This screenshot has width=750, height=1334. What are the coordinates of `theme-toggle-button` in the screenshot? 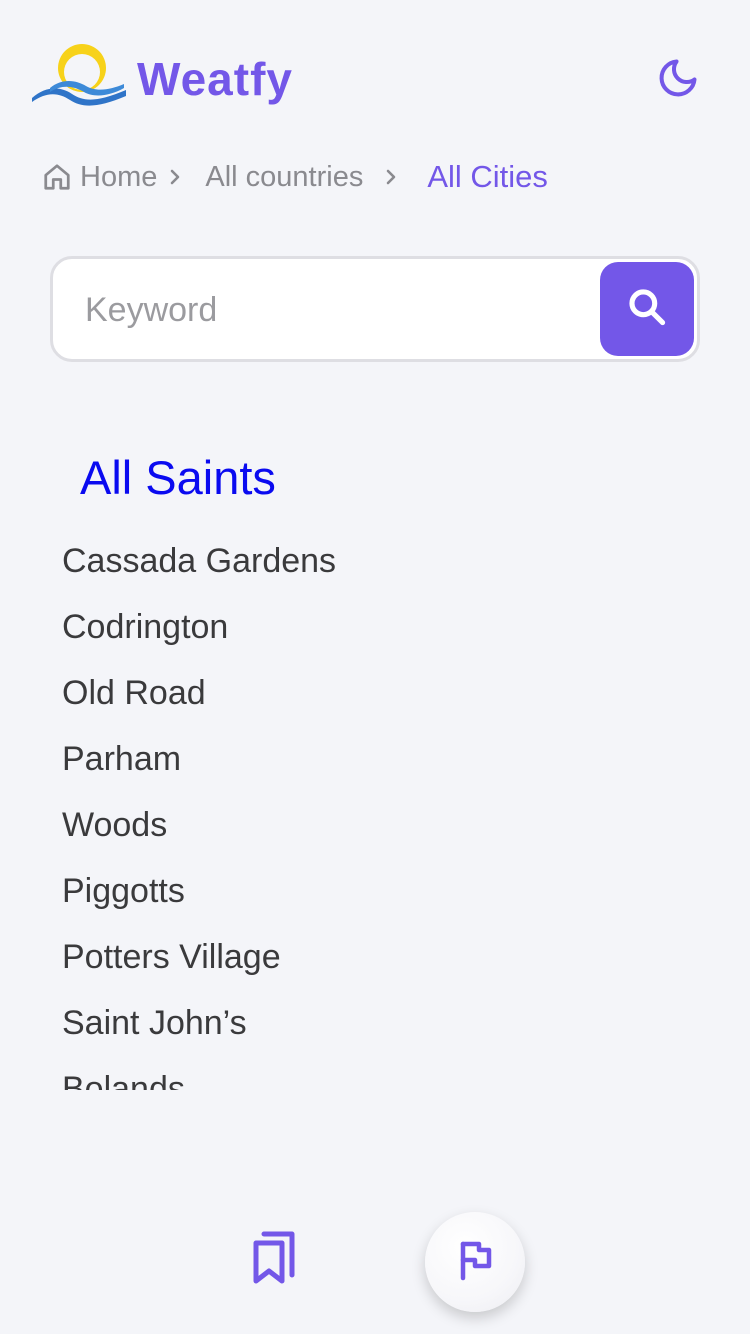 It's located at (678, 80).